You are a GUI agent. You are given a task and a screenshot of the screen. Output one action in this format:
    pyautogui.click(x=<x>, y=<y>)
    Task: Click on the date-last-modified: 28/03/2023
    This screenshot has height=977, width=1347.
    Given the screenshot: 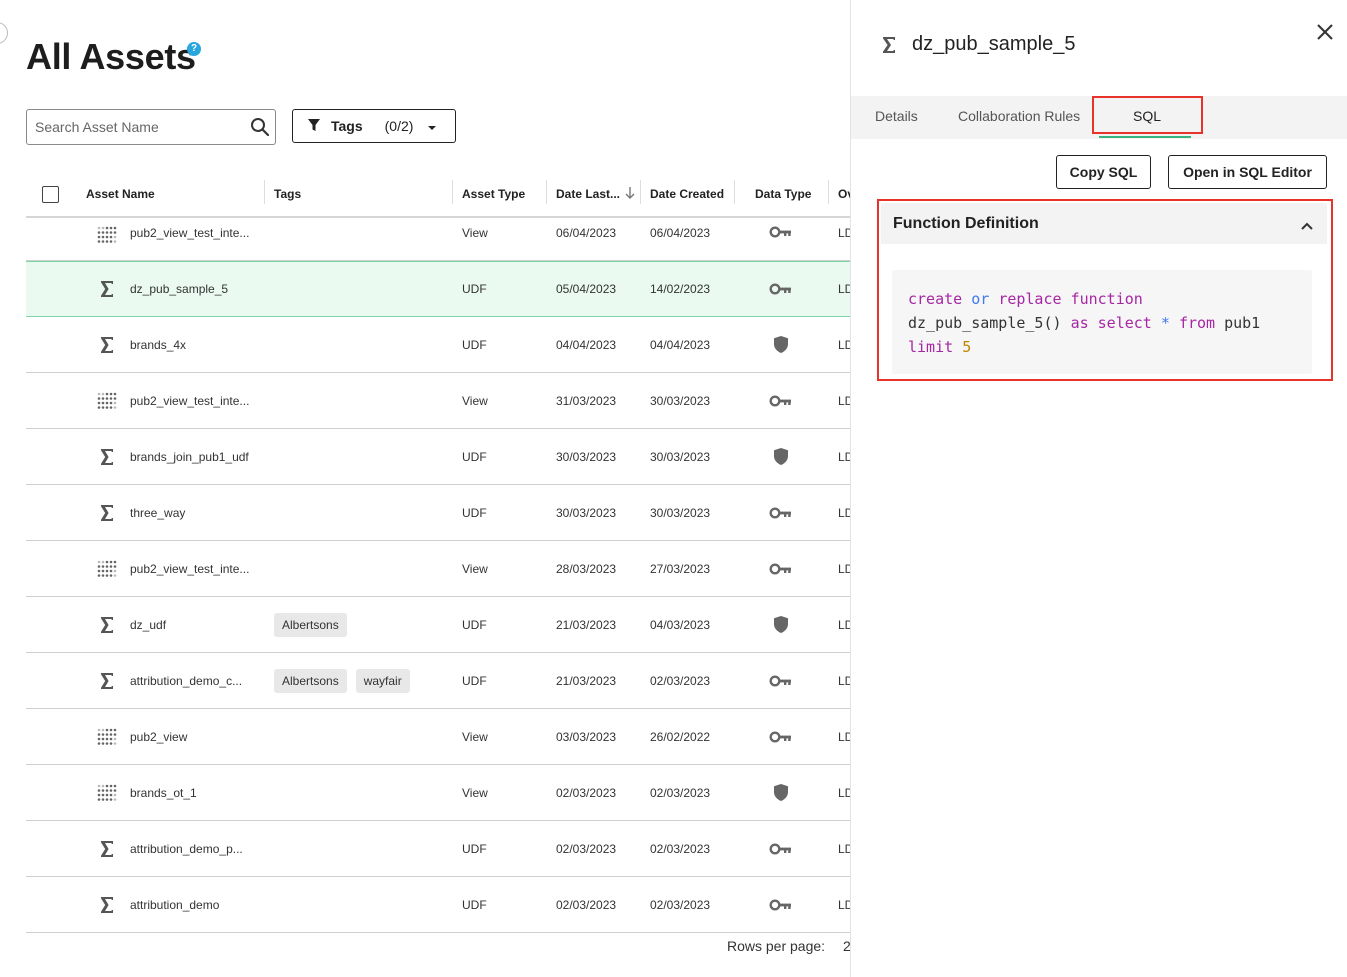 What is the action you would take?
    pyautogui.click(x=586, y=568)
    